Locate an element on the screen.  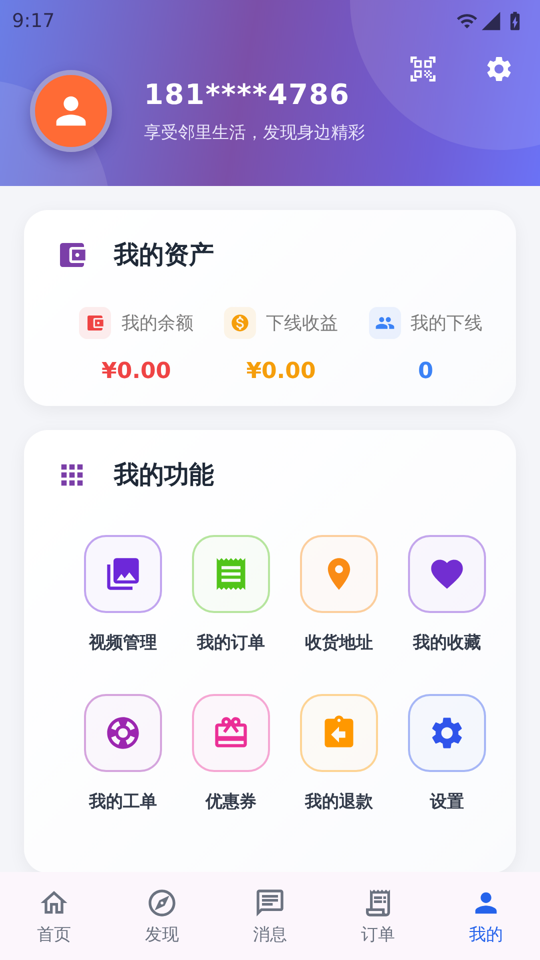
asset-label: 下线收益 is located at coordinates (302, 323).